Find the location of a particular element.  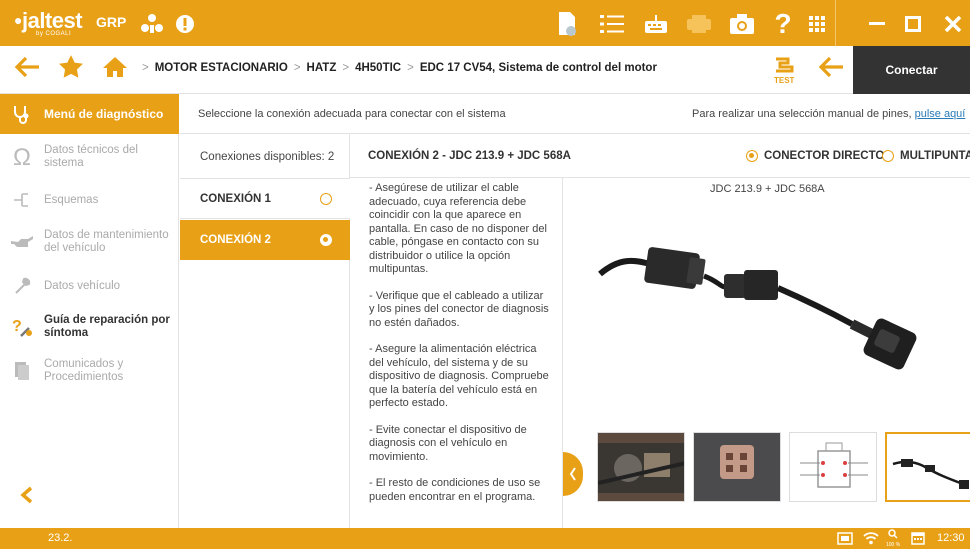

close-icon is located at coordinates (953, 24).